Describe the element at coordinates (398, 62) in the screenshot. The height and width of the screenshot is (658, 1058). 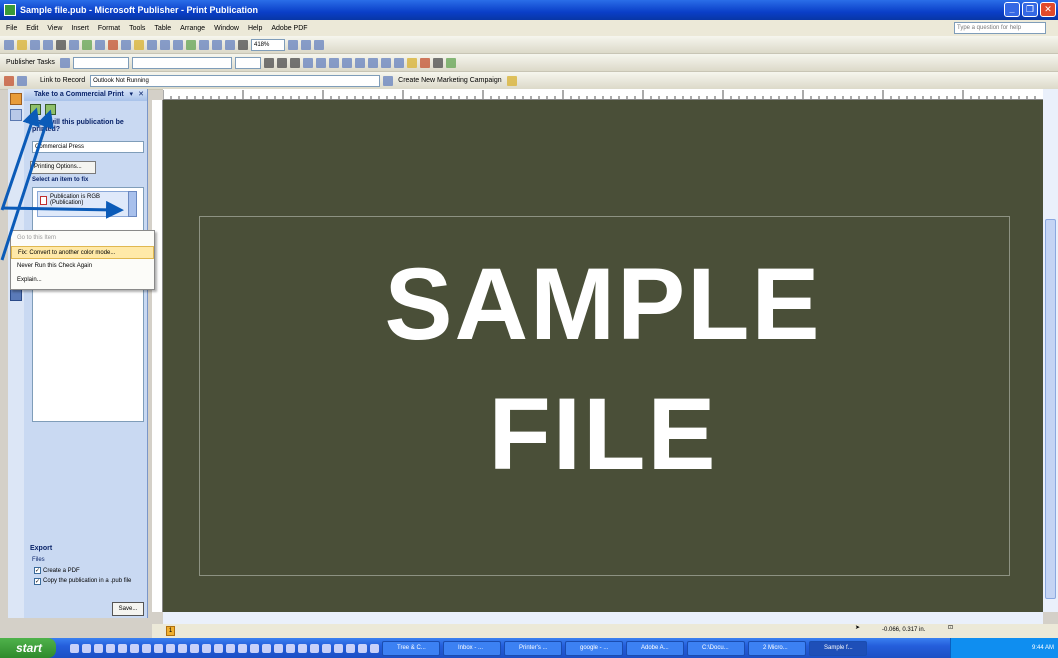
I see `increase-indent-icon` at that location.